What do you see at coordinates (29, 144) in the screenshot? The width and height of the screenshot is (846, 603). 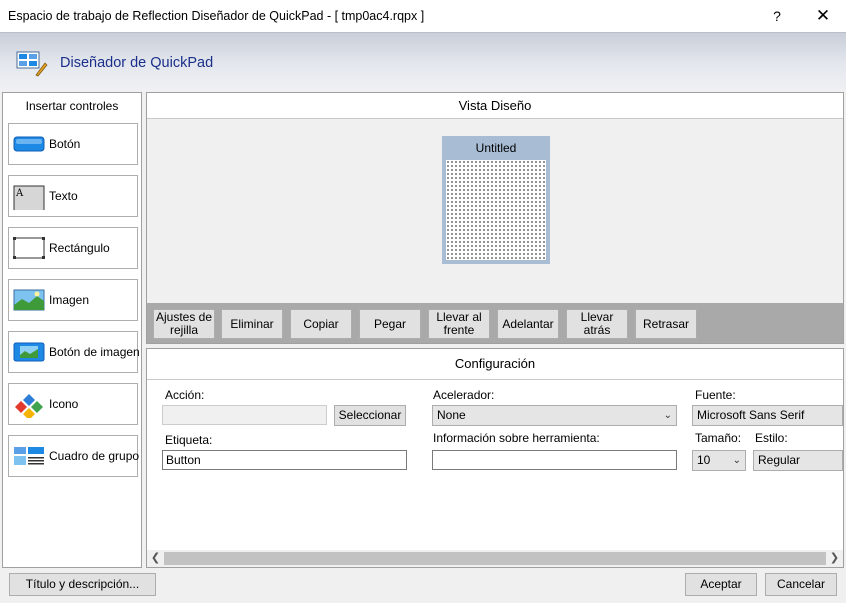 I see `button-control-icon` at bounding box center [29, 144].